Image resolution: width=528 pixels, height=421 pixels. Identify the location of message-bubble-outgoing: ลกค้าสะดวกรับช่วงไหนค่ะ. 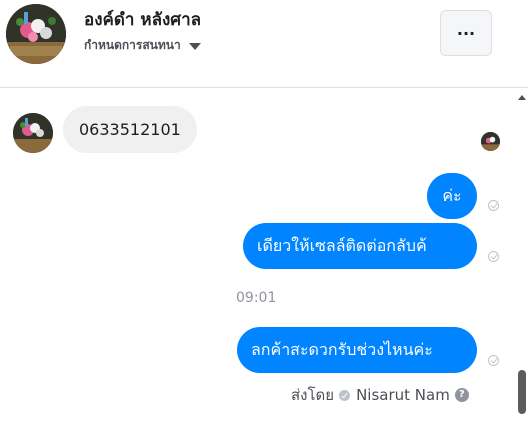
(357, 350).